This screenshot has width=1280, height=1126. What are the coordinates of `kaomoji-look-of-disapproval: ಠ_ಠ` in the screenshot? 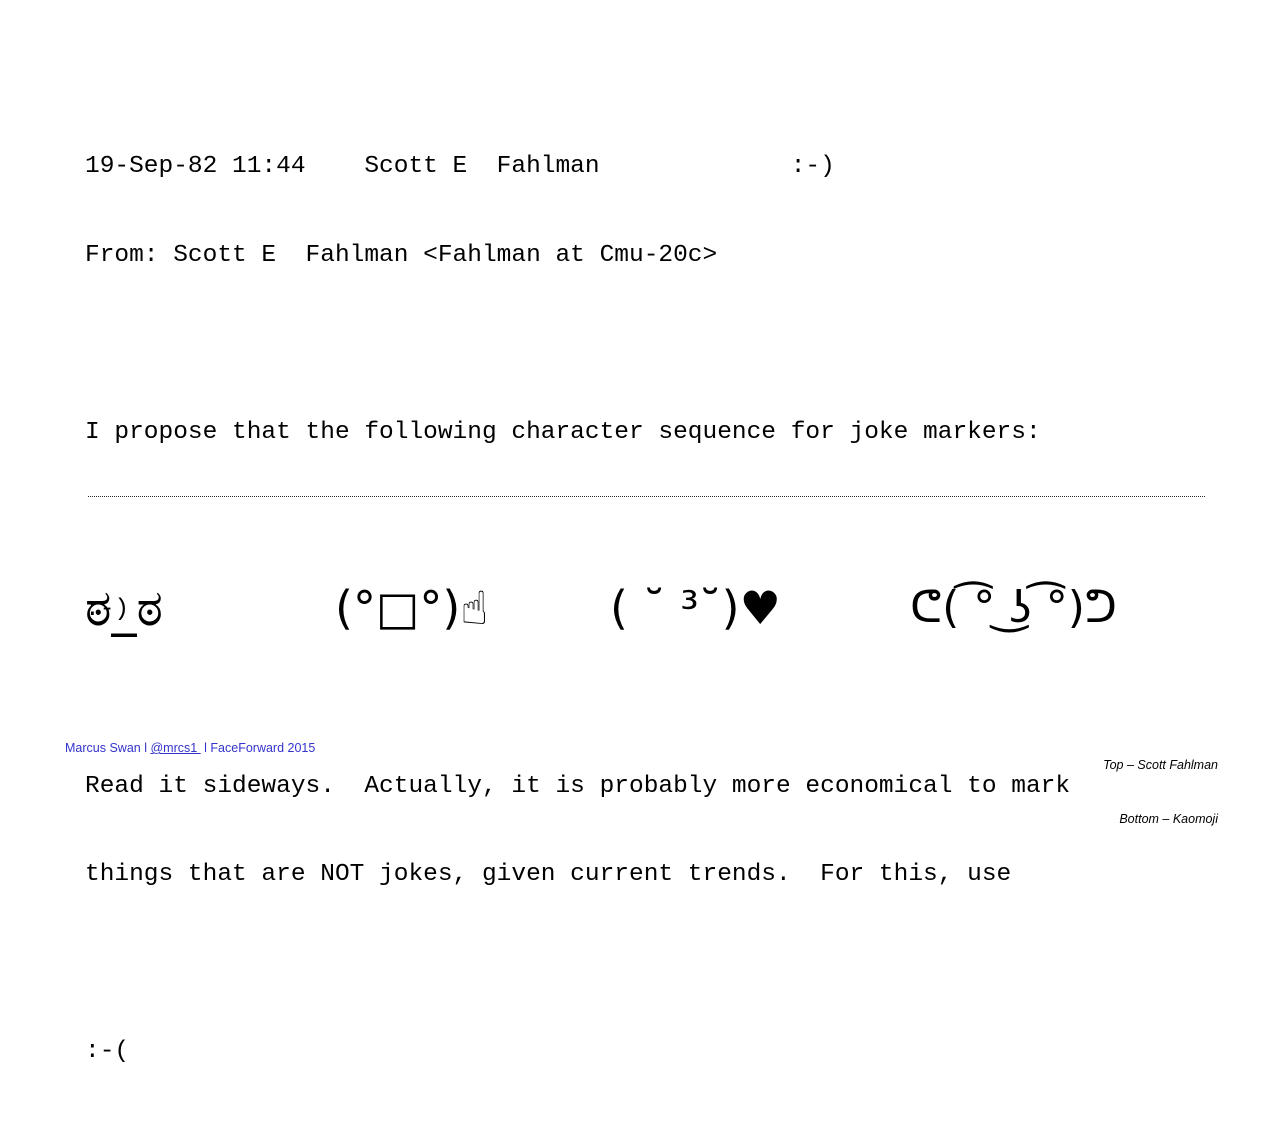 It's located at (124, 607).